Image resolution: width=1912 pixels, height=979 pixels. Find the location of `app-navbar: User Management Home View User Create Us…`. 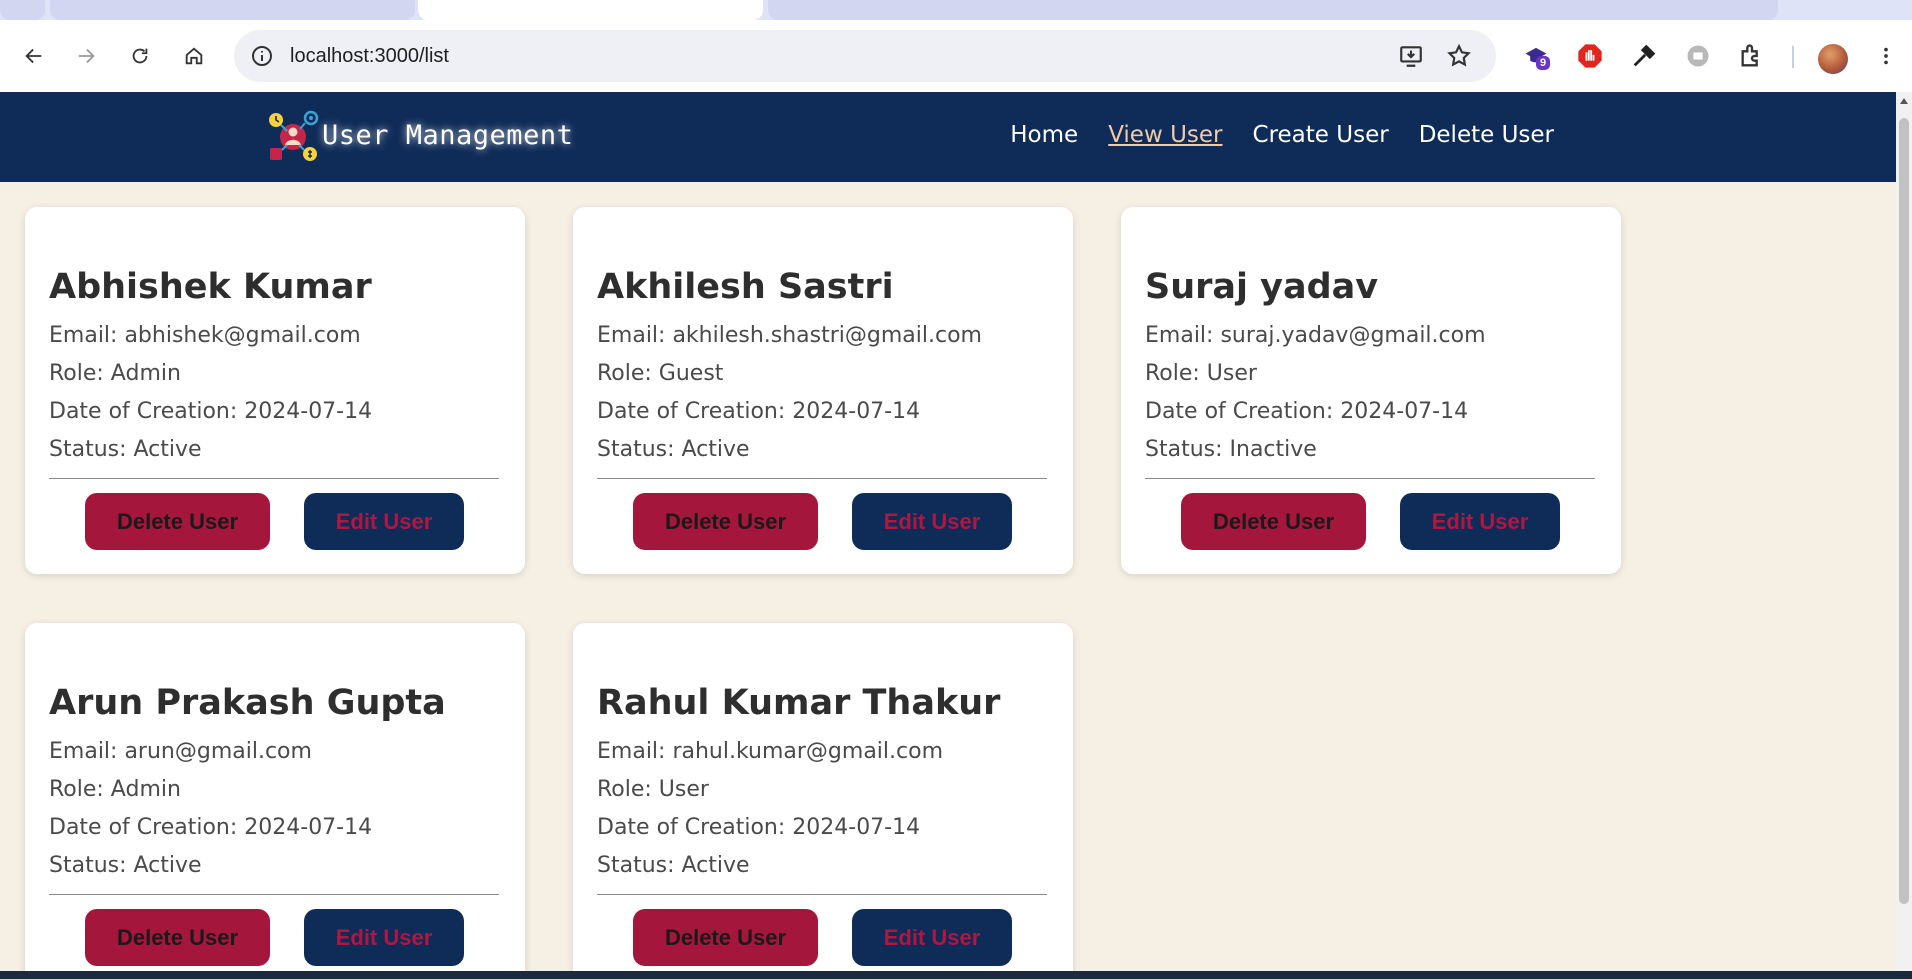

app-navbar: User Management Home View User Create Us… is located at coordinates (948, 137).